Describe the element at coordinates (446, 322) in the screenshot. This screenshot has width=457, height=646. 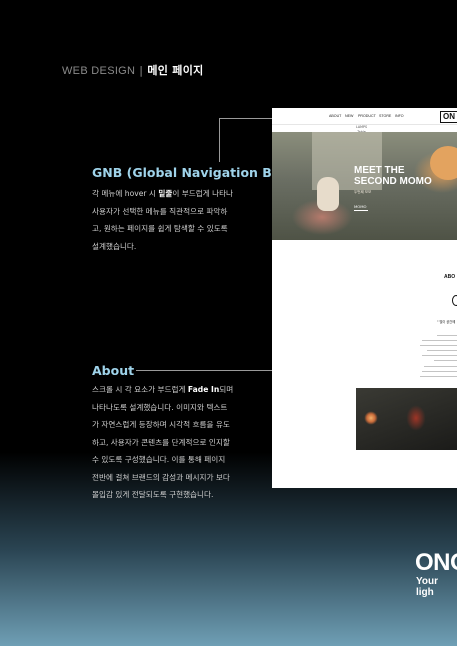
I see `mockup-about-quote: " 빛이 공간에` at that location.